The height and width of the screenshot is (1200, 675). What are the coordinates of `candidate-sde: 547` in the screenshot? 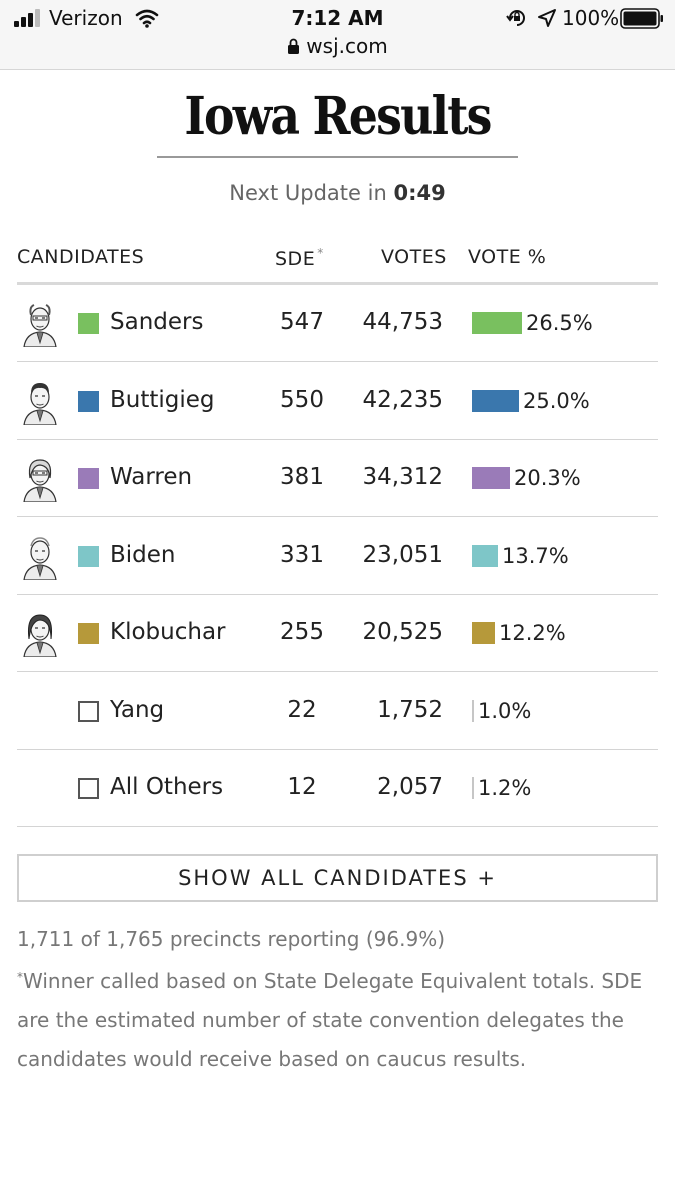 It's located at (302, 322).